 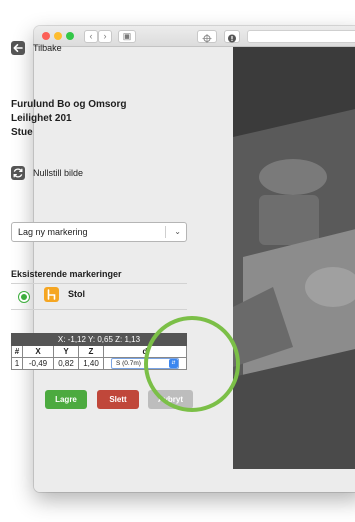 I want to click on cell-index: 1, so click(x=17, y=363).